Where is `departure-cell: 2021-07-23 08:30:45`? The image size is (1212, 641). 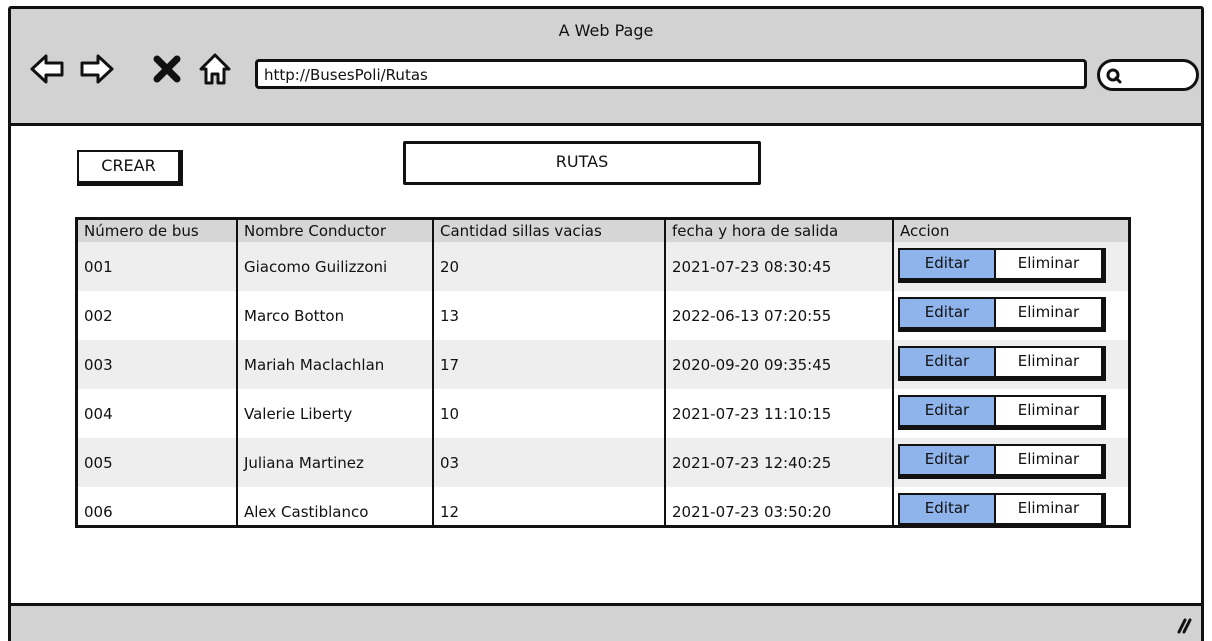
departure-cell: 2021-07-23 08:30:45 is located at coordinates (780, 266).